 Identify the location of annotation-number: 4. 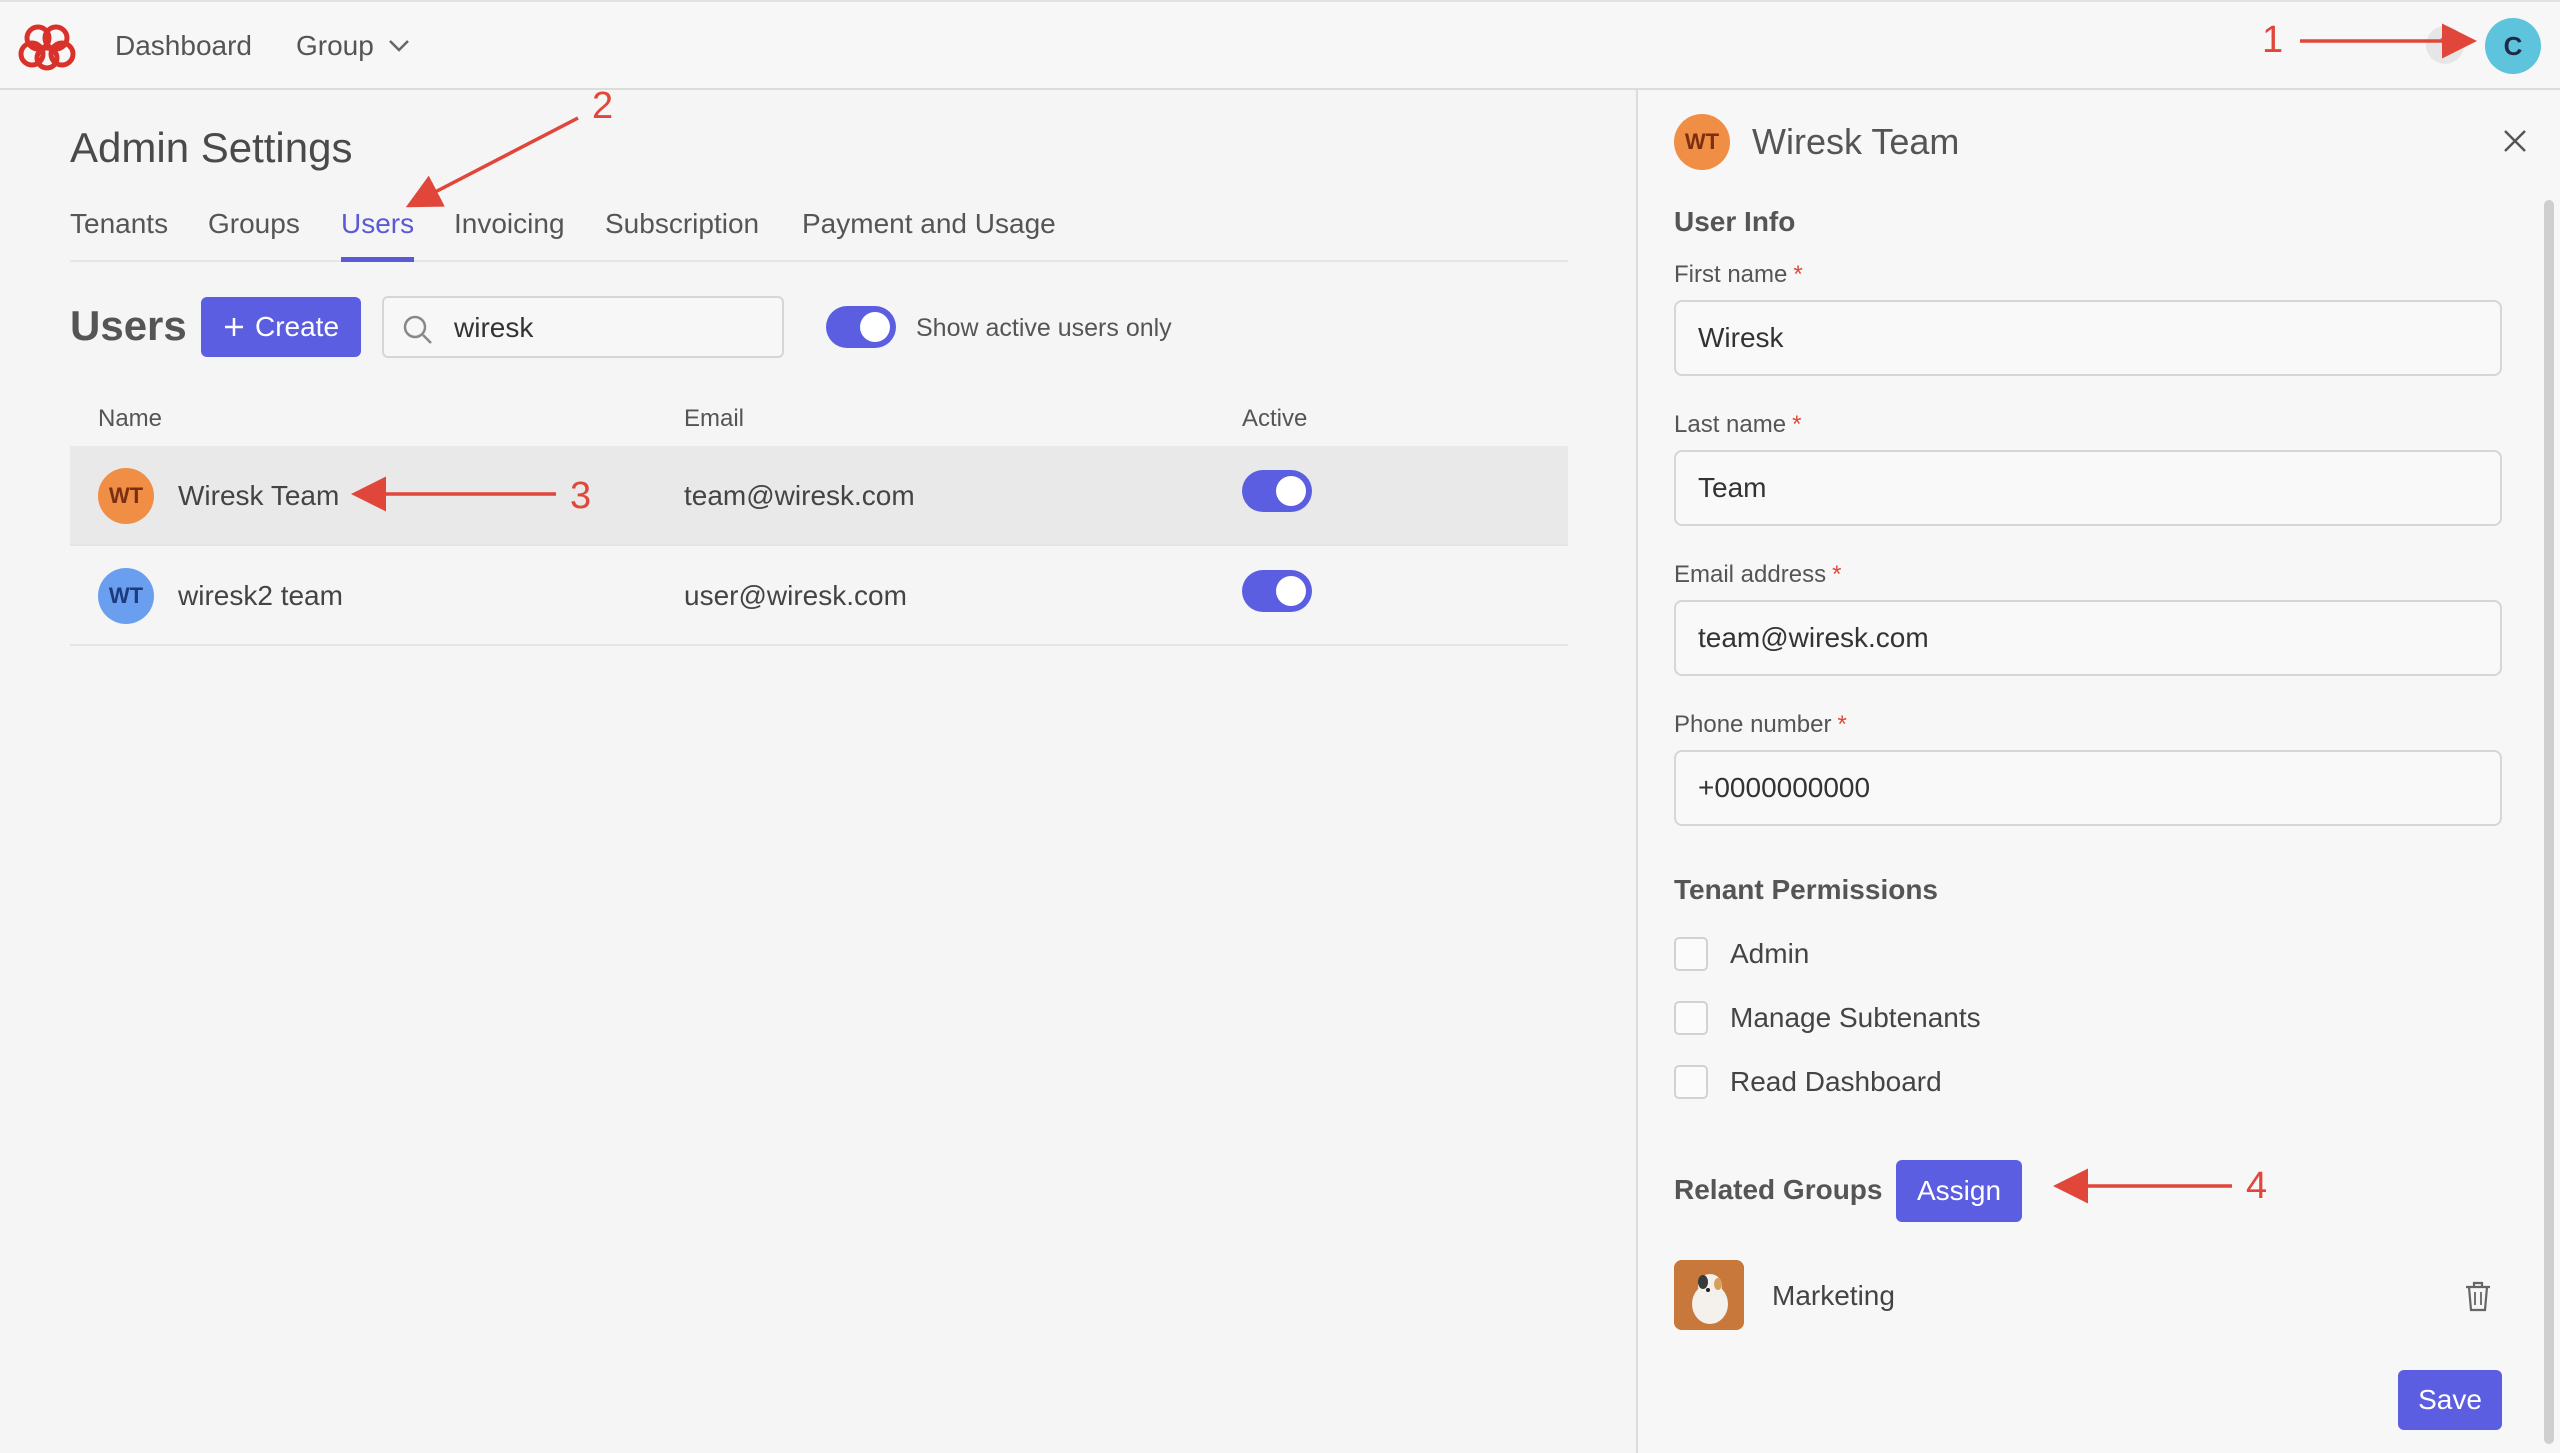
(2257, 1186).